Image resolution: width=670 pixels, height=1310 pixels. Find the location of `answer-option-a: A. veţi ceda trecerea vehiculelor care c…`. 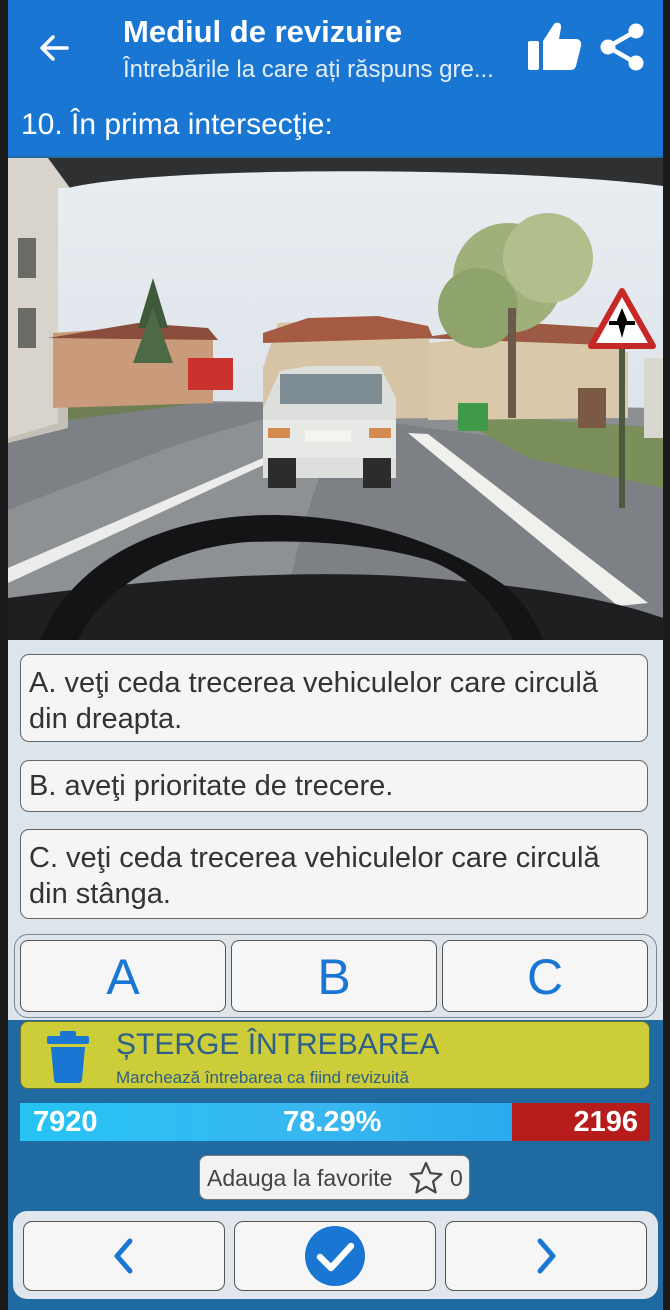

answer-option-a: A. veţi ceda trecerea vehiculelor care c… is located at coordinates (334, 698).